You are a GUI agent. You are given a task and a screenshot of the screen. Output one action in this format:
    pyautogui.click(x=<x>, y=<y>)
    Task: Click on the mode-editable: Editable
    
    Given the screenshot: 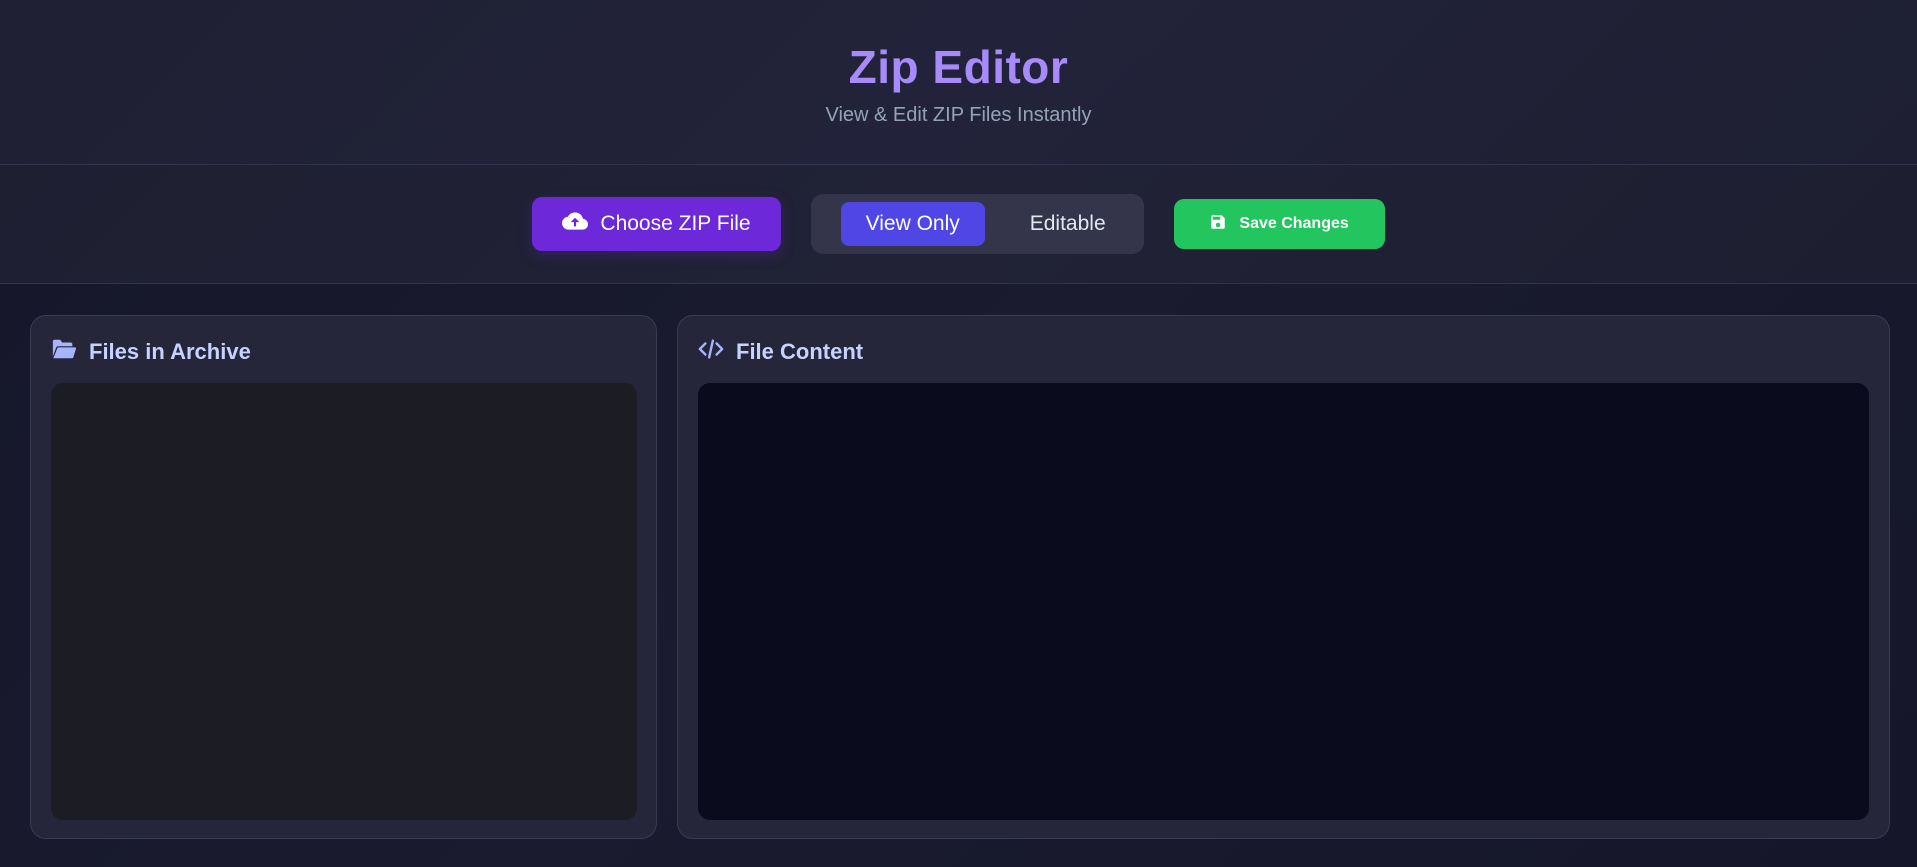 What is the action you would take?
    pyautogui.click(x=1068, y=224)
    